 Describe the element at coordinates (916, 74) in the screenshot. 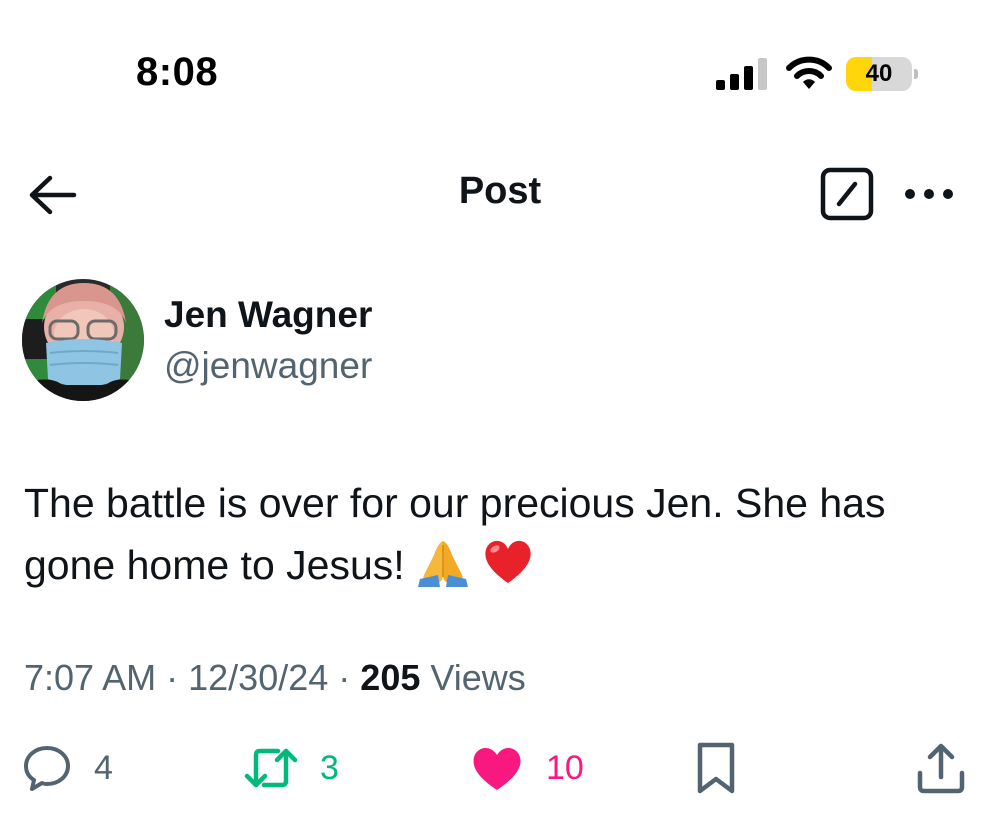

I see `battery-tip` at that location.